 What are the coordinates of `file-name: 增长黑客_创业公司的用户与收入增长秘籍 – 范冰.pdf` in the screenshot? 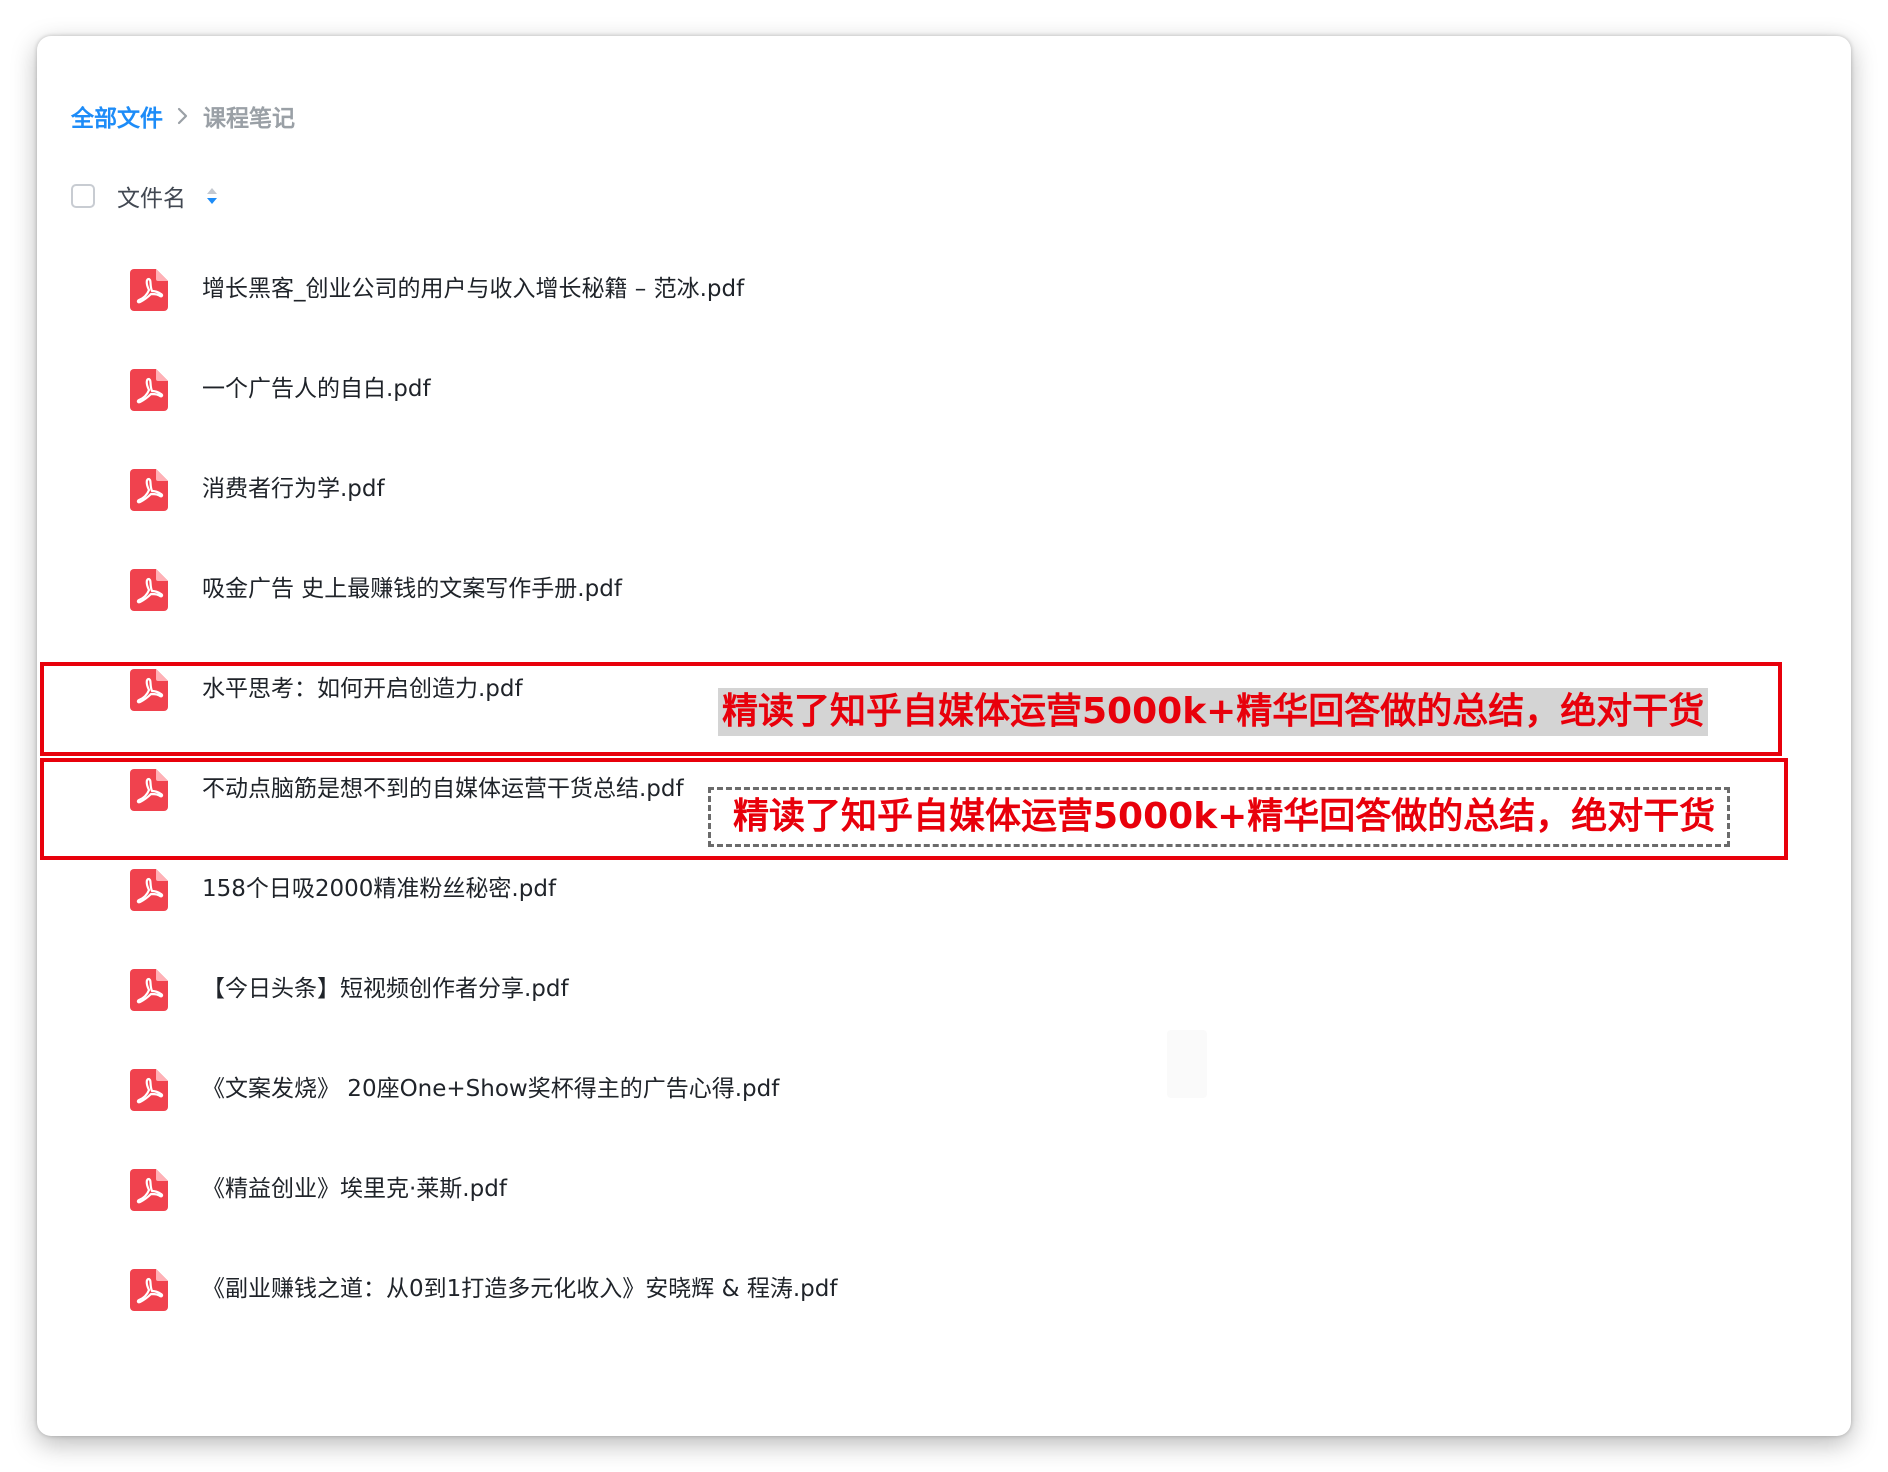 It's located at (473, 289).